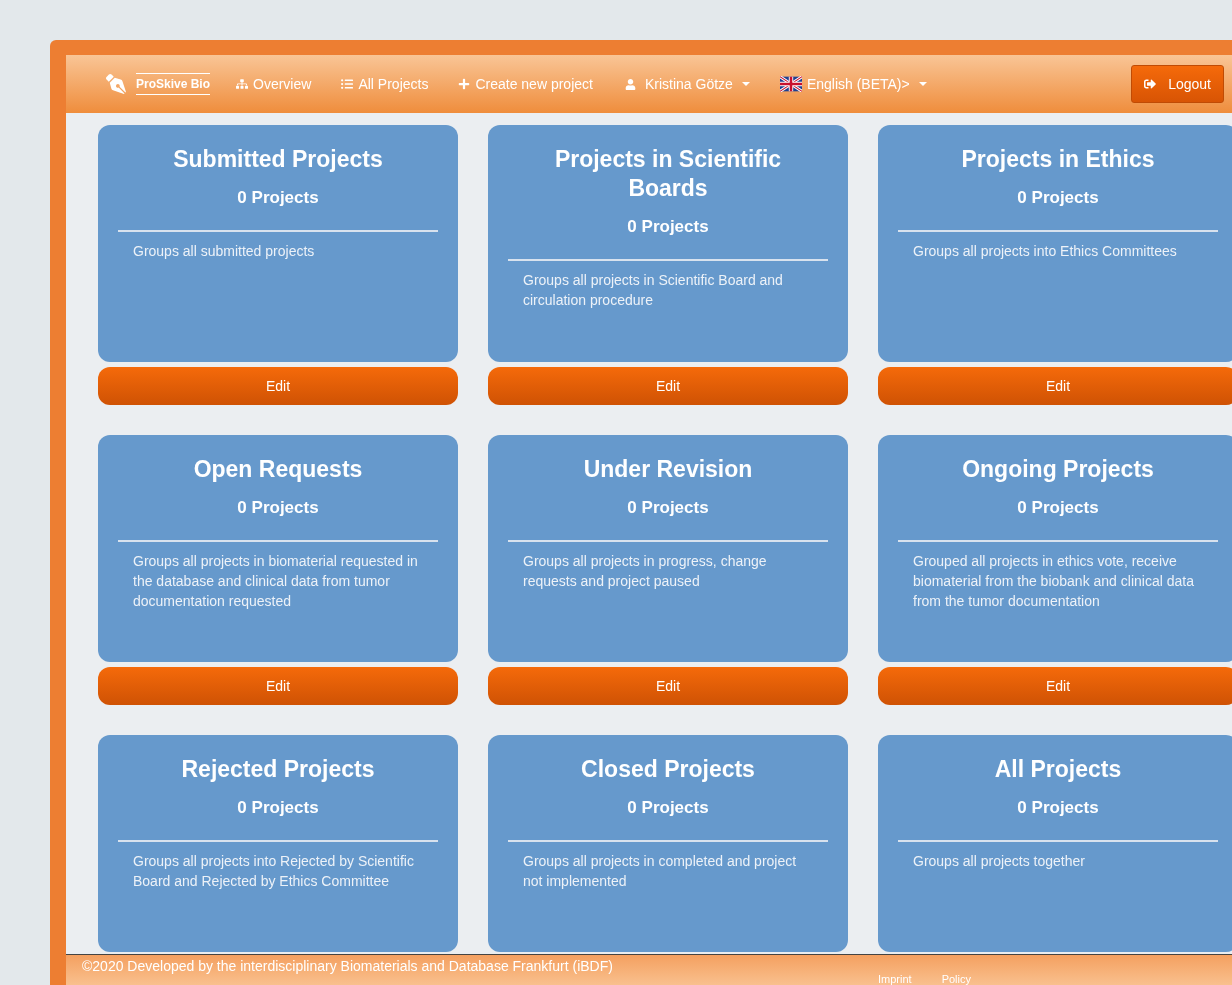 The width and height of the screenshot is (1232, 985). What do you see at coordinates (660, 871) in the screenshot?
I see `card-description: Groups all projects in completed and project not implemented` at bounding box center [660, 871].